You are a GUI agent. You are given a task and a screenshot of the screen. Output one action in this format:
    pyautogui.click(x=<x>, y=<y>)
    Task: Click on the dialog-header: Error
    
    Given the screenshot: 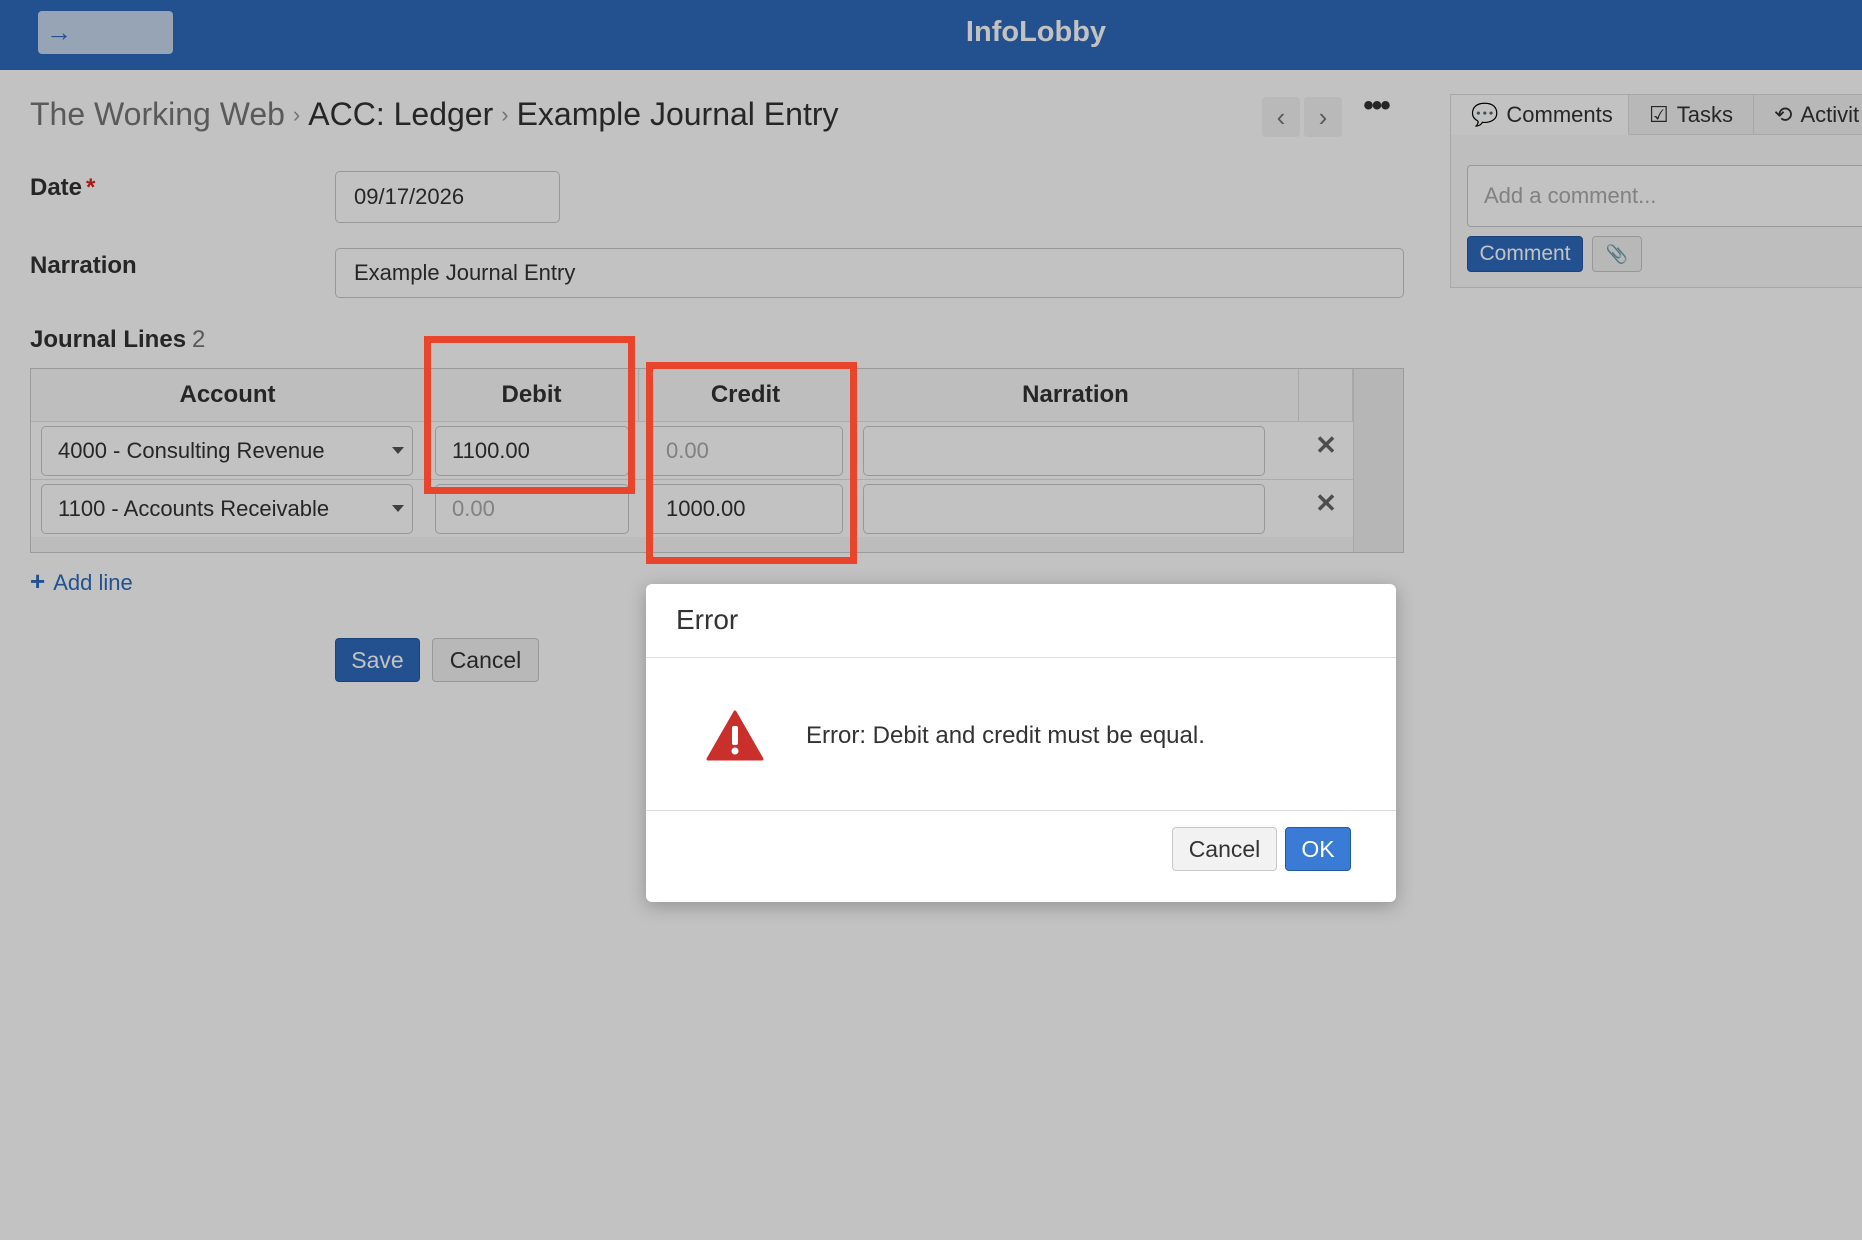 What is the action you would take?
    pyautogui.click(x=1021, y=621)
    